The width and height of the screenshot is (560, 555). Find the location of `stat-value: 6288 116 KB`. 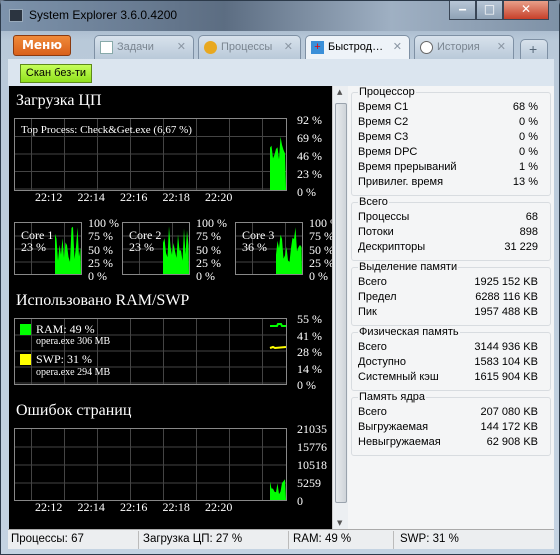

stat-value: 6288 116 KB is located at coordinates (506, 297).